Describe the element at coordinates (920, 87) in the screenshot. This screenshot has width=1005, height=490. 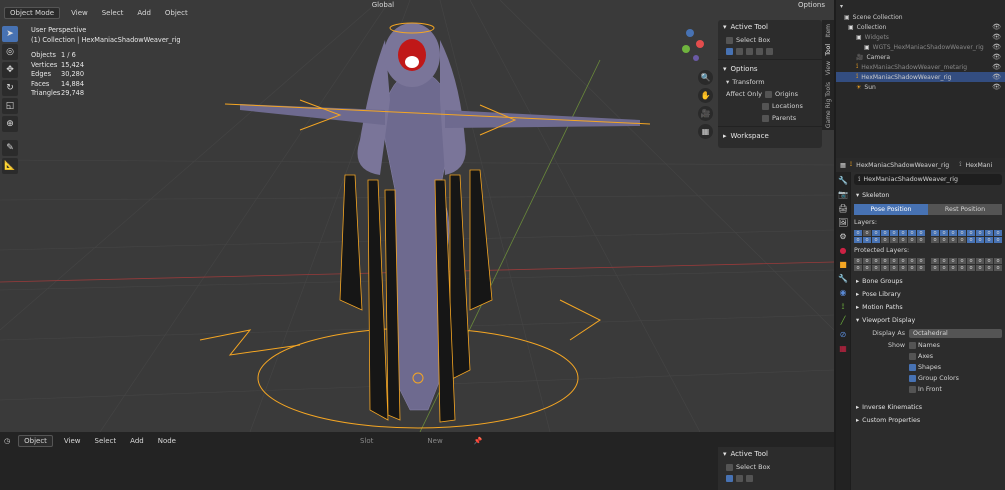
I see `outliner-row: ☀ Sun 👁` at that location.